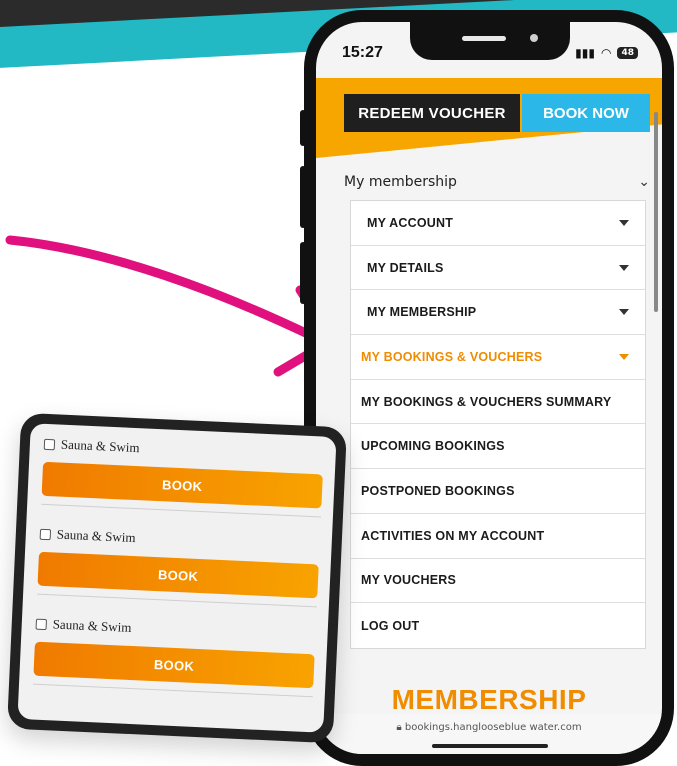 This screenshot has width=677, height=766. What do you see at coordinates (498, 268) in the screenshot?
I see `menu-item-my-details: MY DETAILS` at bounding box center [498, 268].